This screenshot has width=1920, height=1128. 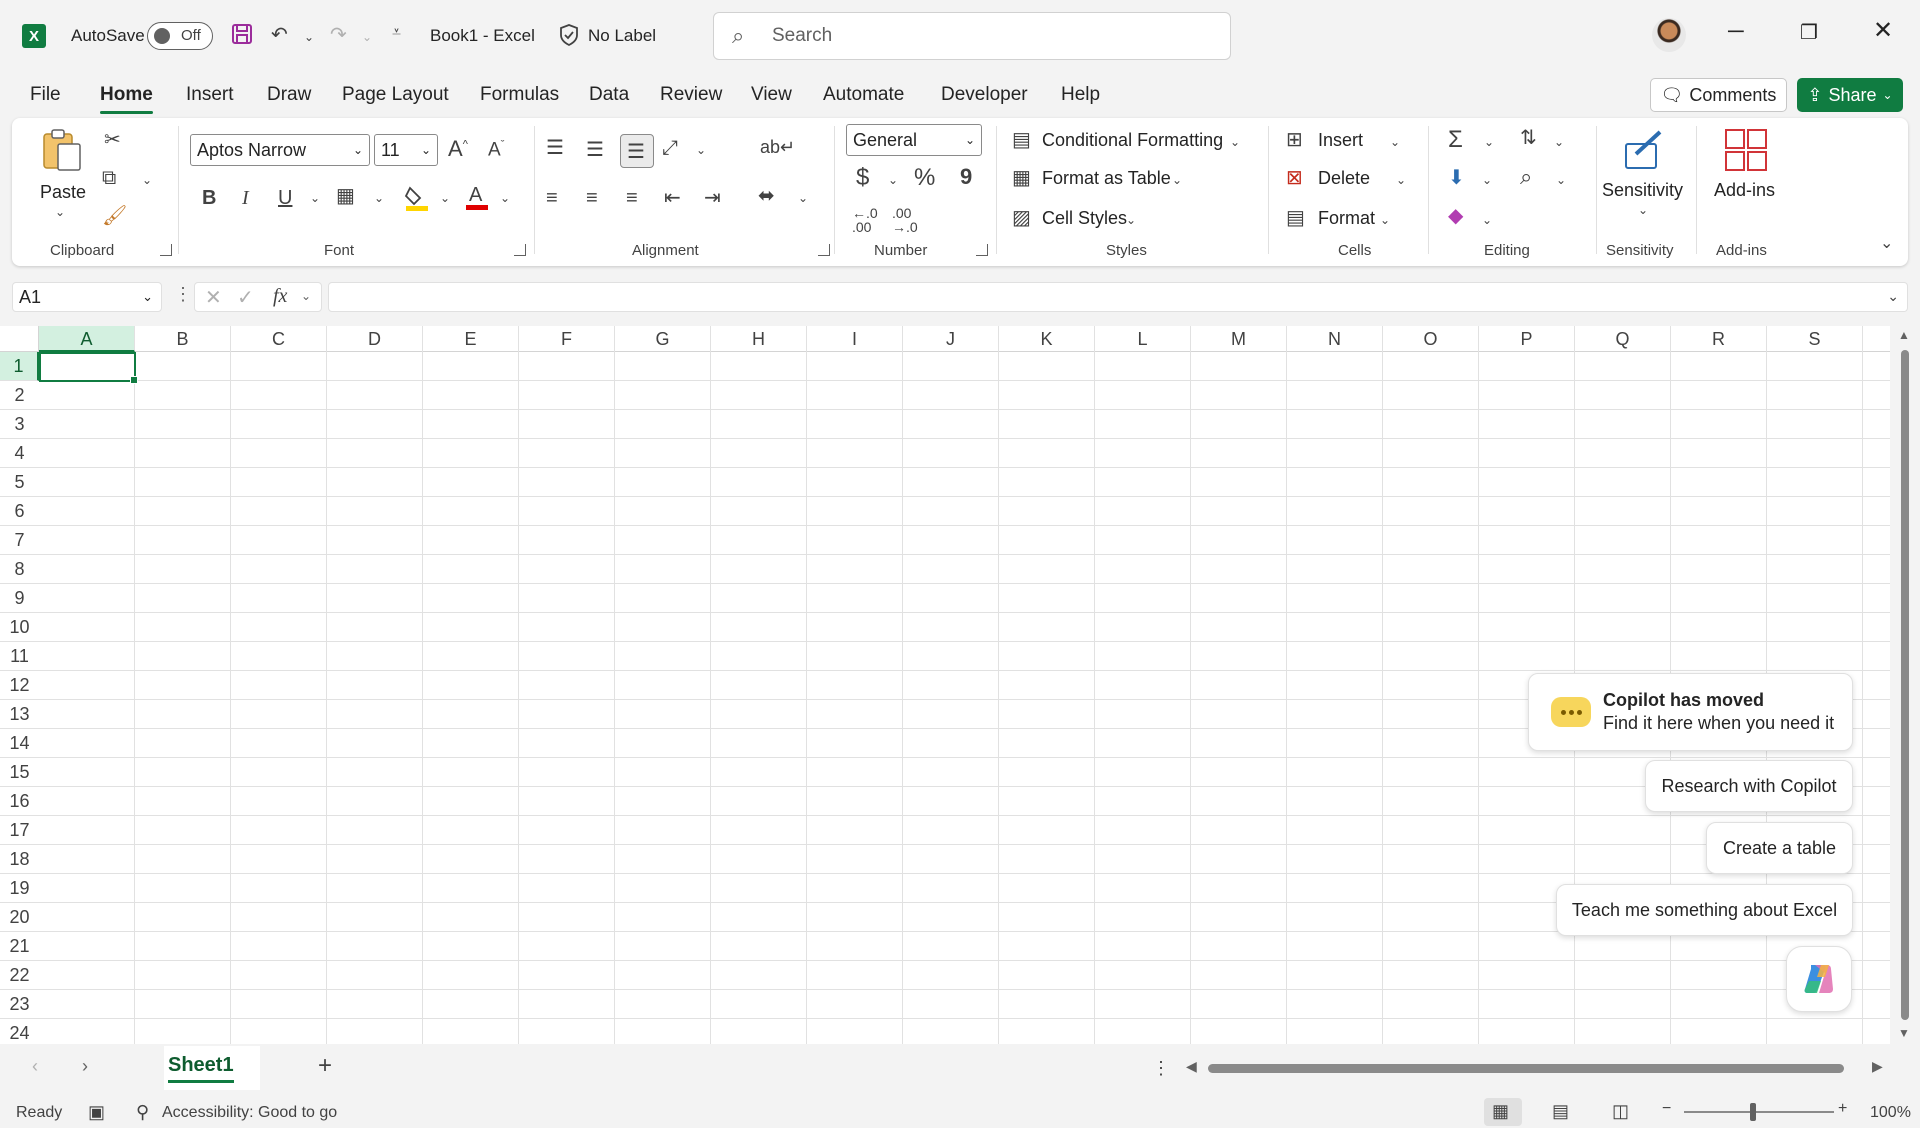 What do you see at coordinates (862, 178) in the screenshot?
I see `currency-icon: $` at bounding box center [862, 178].